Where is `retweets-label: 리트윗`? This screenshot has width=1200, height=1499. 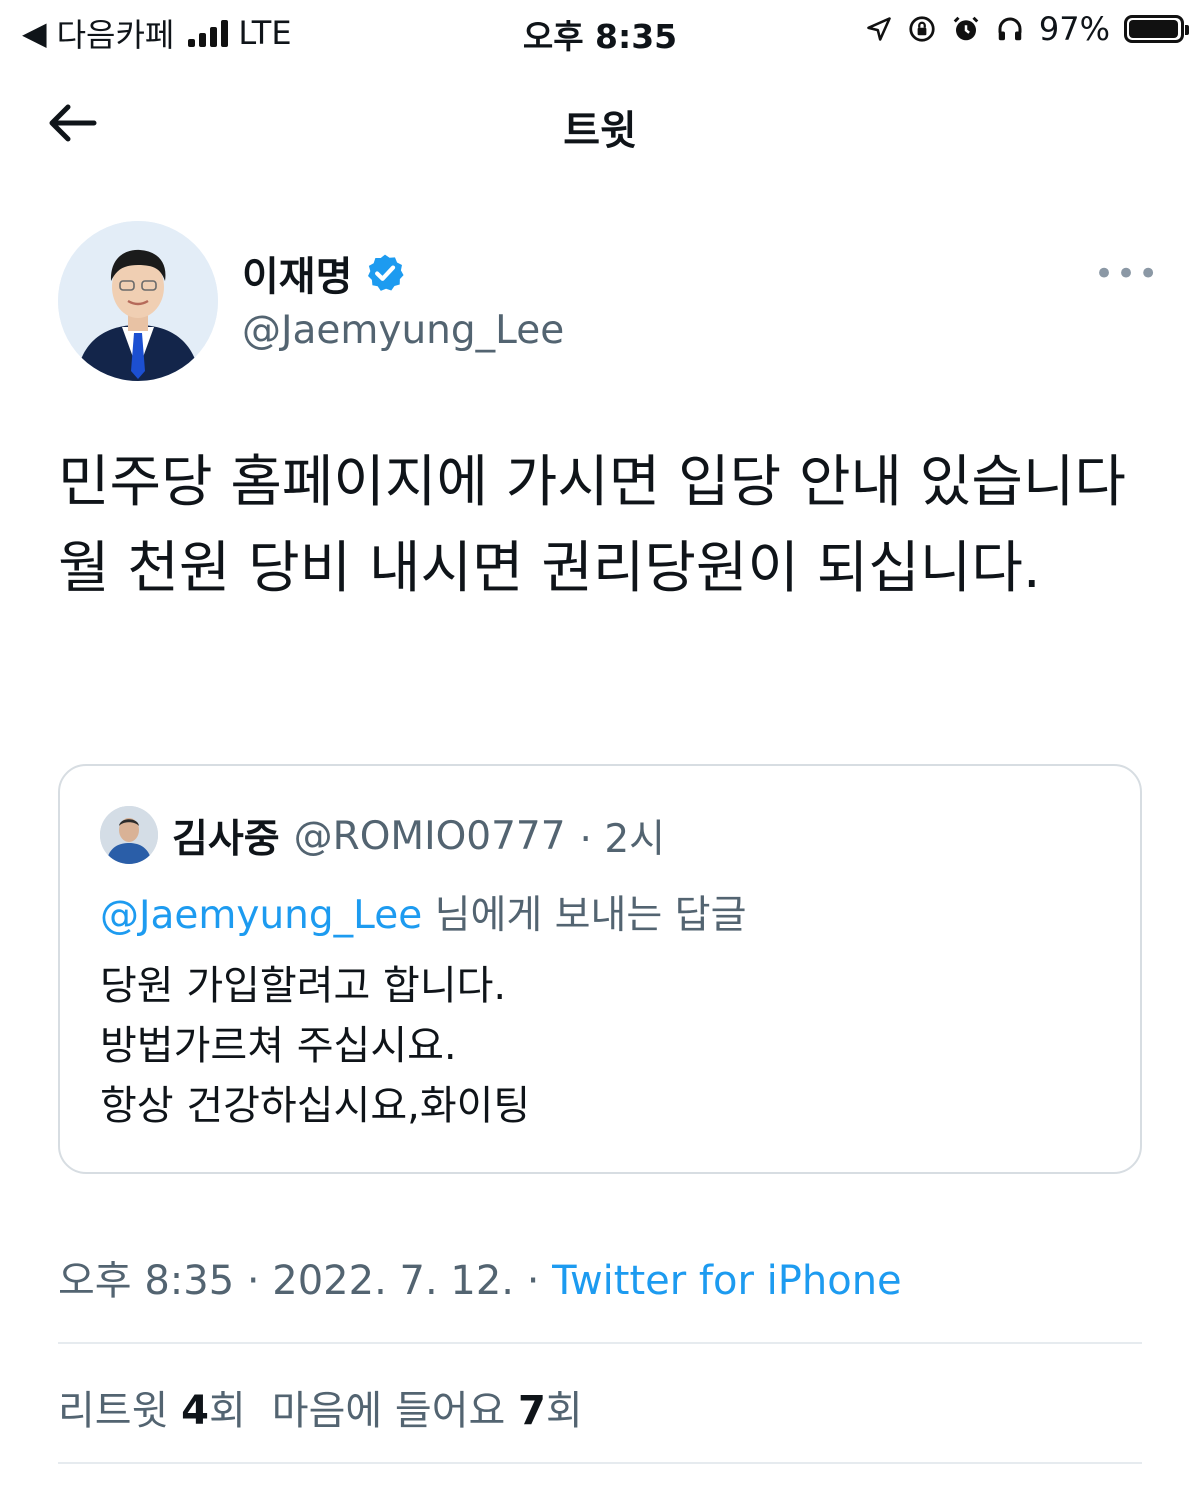 retweets-label: 리트윗 is located at coordinates (113, 1411).